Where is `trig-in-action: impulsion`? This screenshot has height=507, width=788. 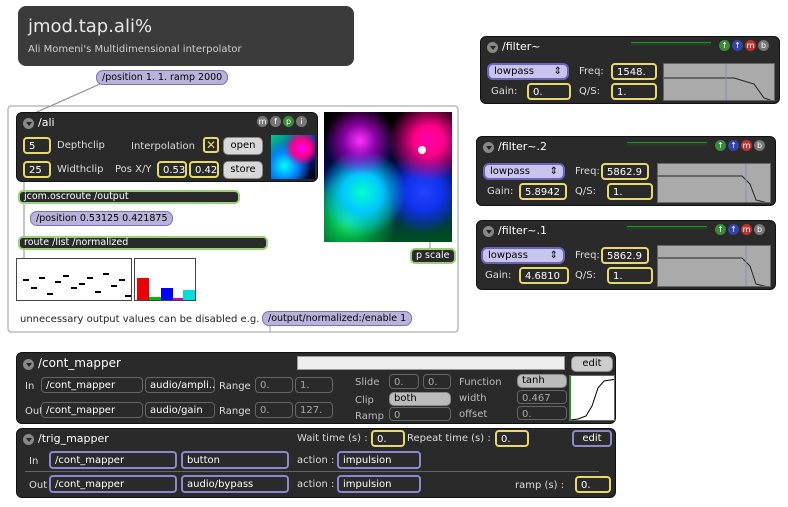 trig-in-action: impulsion is located at coordinates (379, 460).